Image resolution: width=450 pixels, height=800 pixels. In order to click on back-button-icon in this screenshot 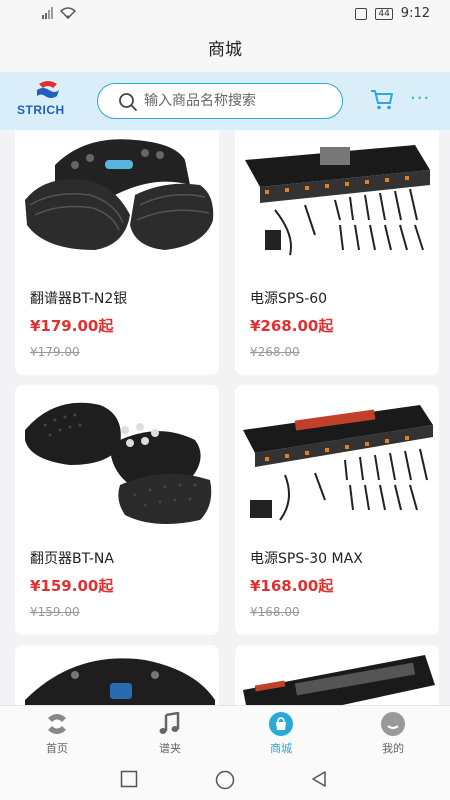, I will do `click(319, 779)`.